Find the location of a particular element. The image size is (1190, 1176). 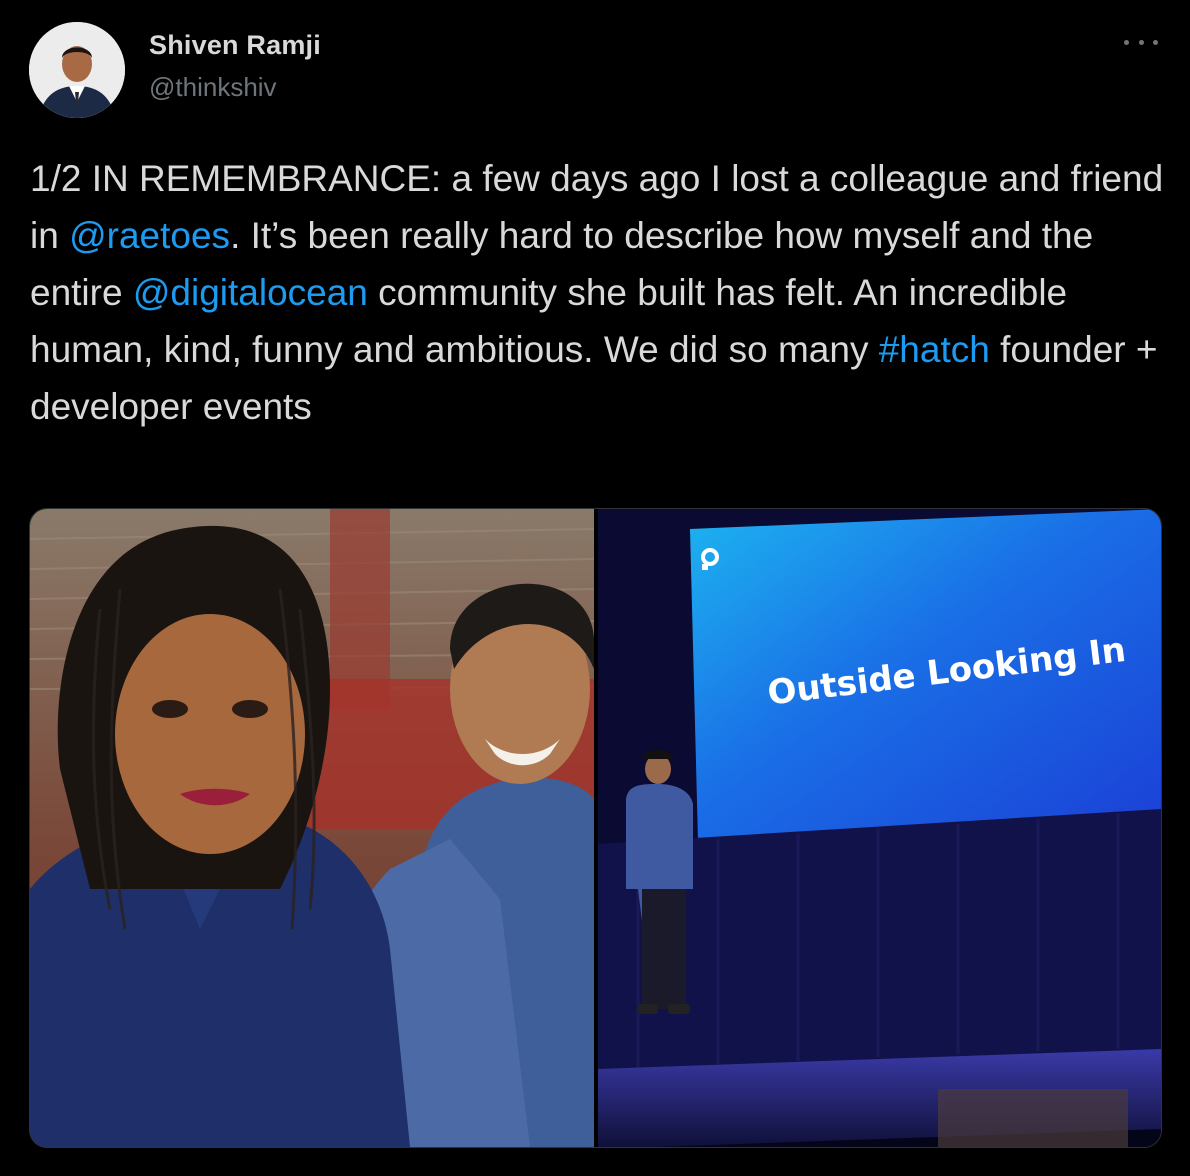

mention-link: @raetoes is located at coordinates (149, 235).